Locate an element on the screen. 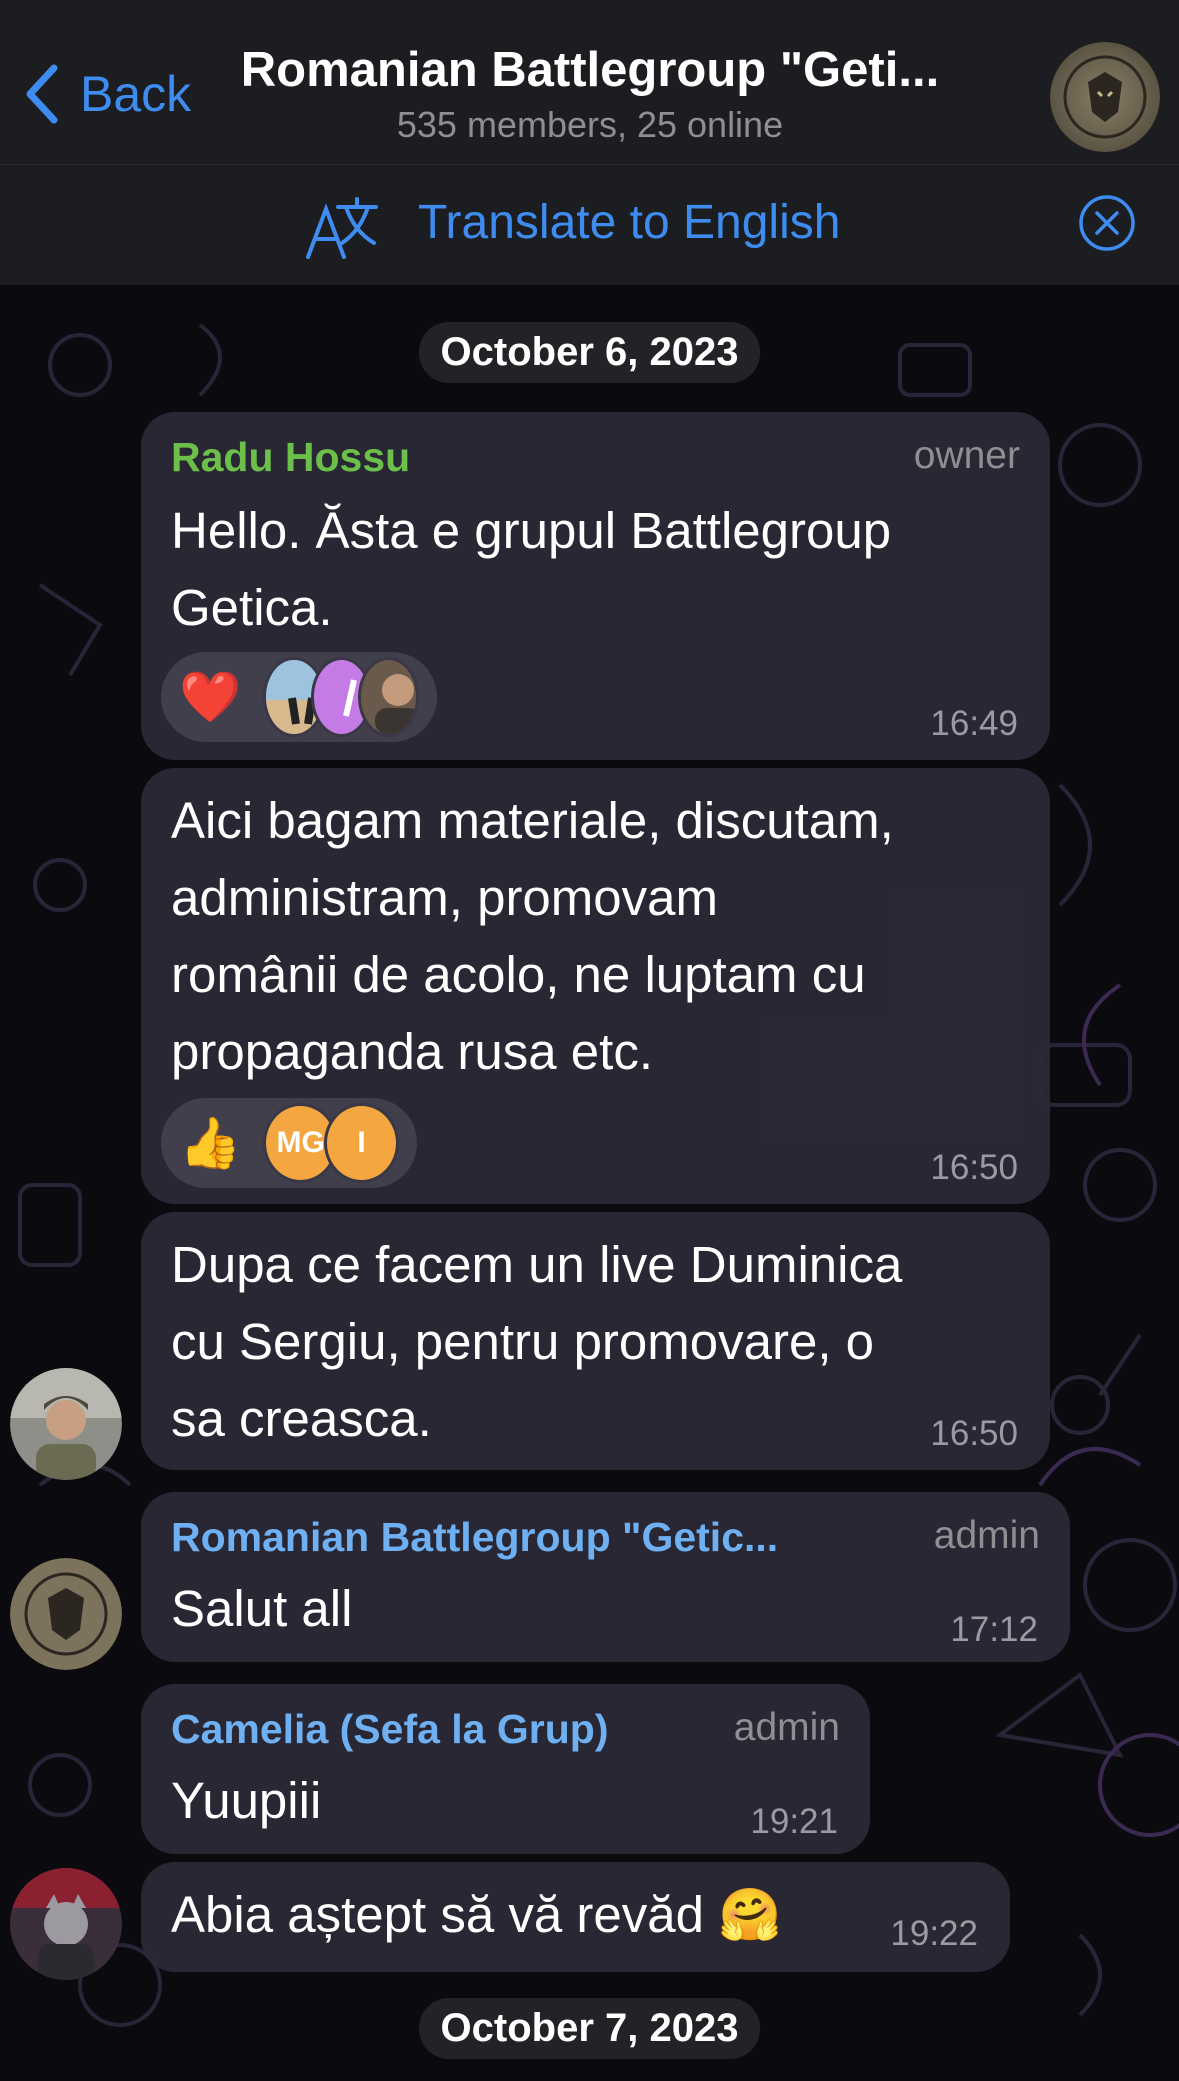 Image resolution: width=1179 pixels, height=2081 pixels. thumbs-up-reaction: 👍 is located at coordinates (210, 1142).